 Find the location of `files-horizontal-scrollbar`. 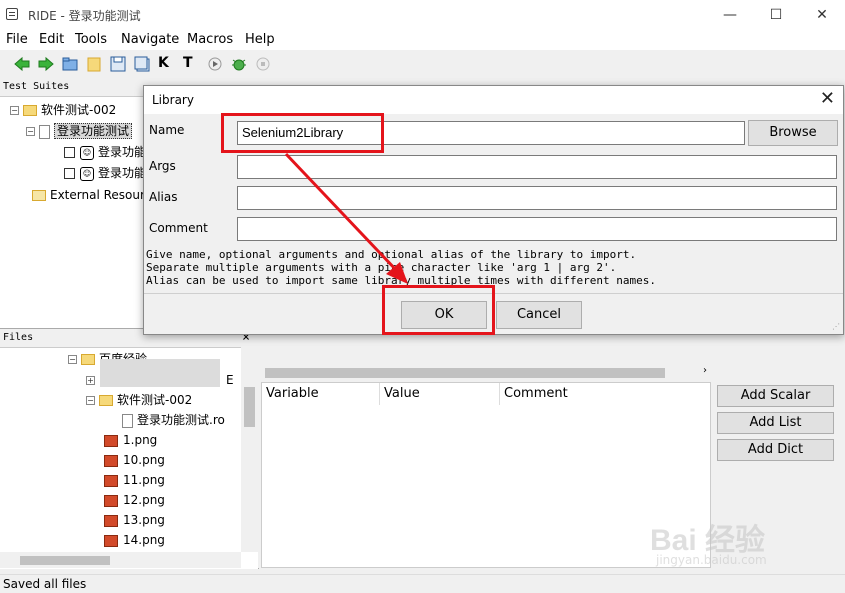

files-horizontal-scrollbar is located at coordinates (120, 560).